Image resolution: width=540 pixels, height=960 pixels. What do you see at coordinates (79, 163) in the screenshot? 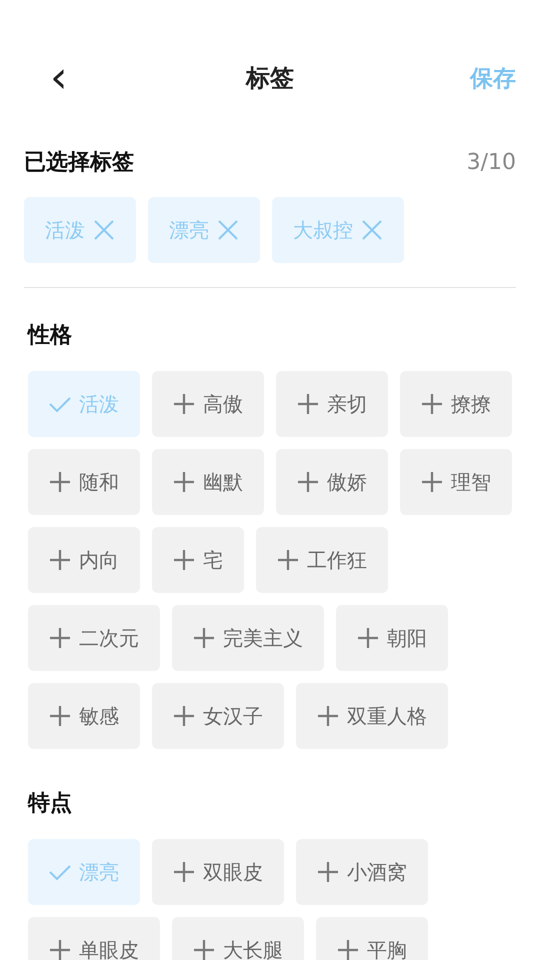
I see `section-title: 已选择标签` at bounding box center [79, 163].